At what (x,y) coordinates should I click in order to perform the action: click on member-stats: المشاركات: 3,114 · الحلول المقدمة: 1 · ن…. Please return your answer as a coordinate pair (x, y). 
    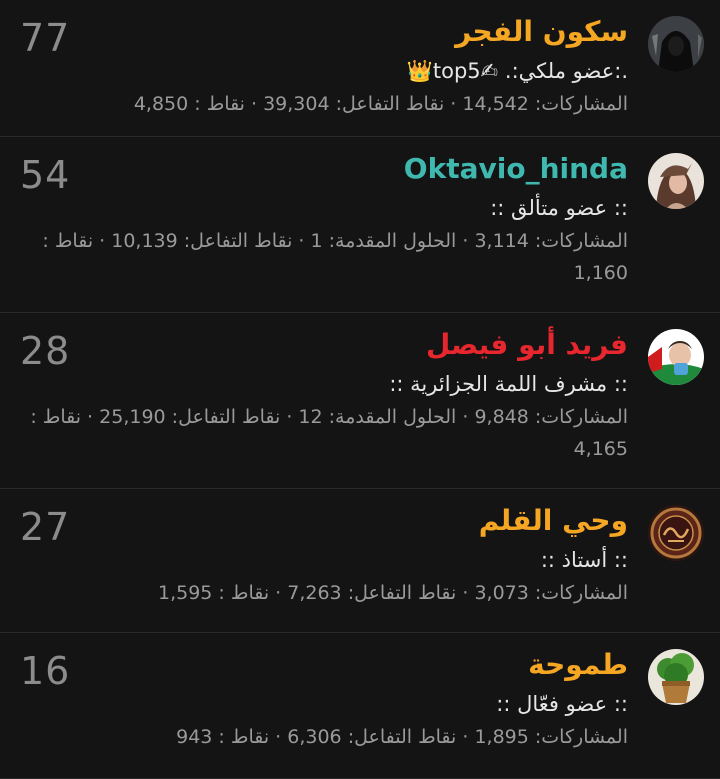
    Looking at the image, I should click on (335, 257).